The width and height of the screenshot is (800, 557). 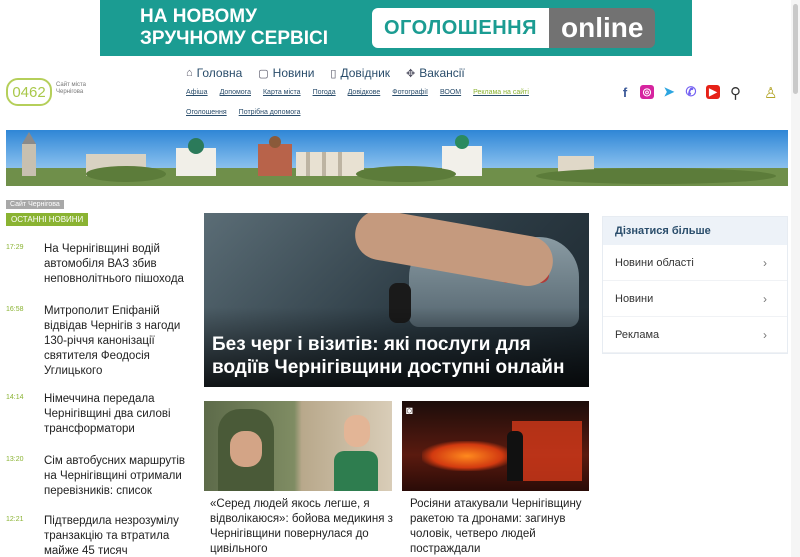 I want to click on home-icon: ⌂, so click(x=189, y=73).